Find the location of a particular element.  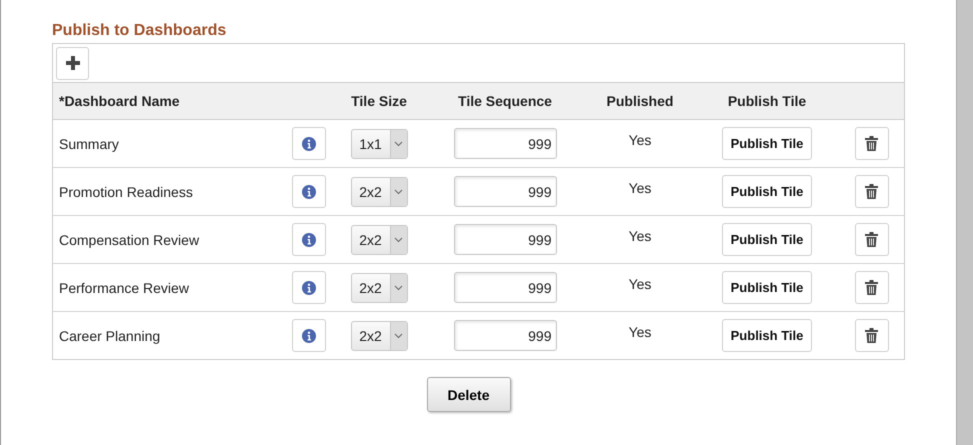

column-header: Tile Sequence is located at coordinates (505, 101).